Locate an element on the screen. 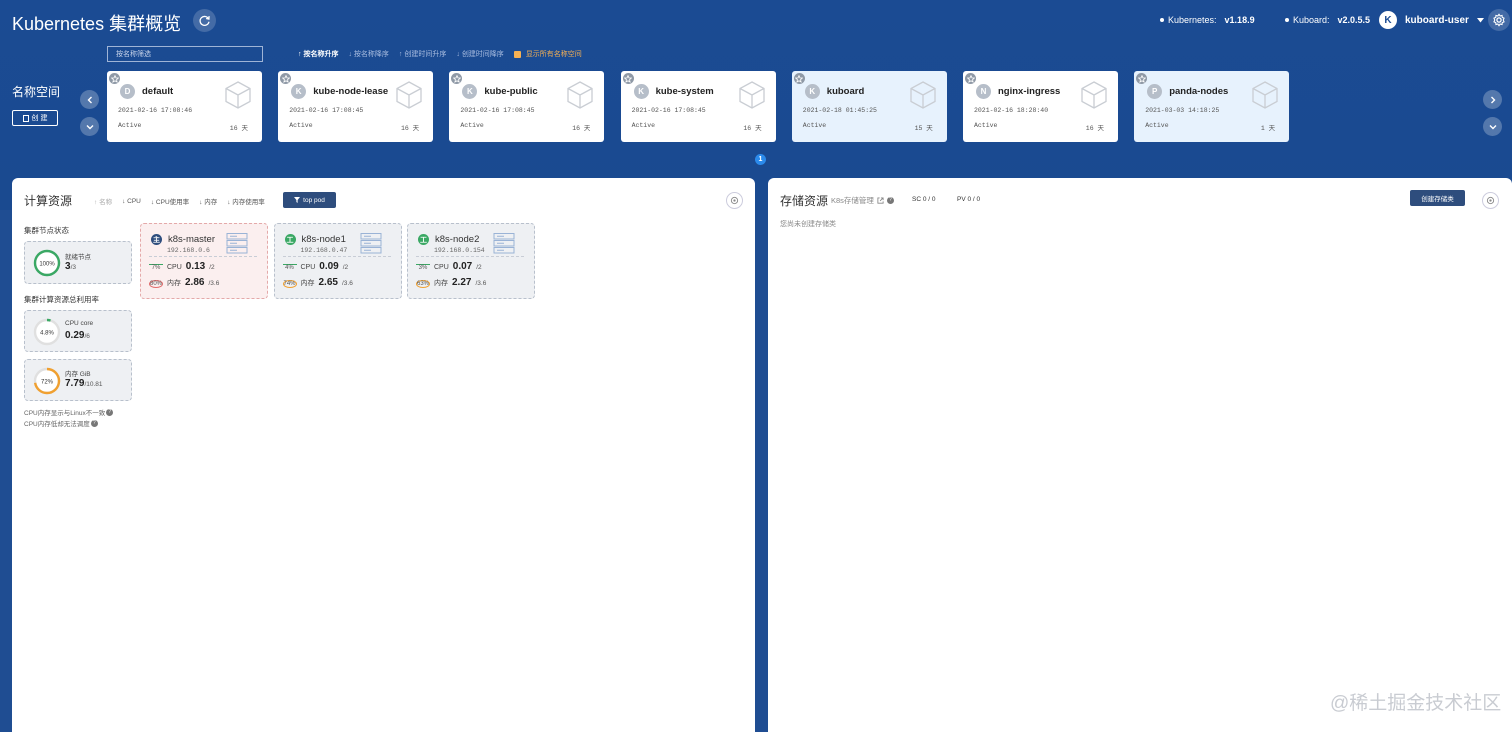  question-icon: ? is located at coordinates (890, 200).